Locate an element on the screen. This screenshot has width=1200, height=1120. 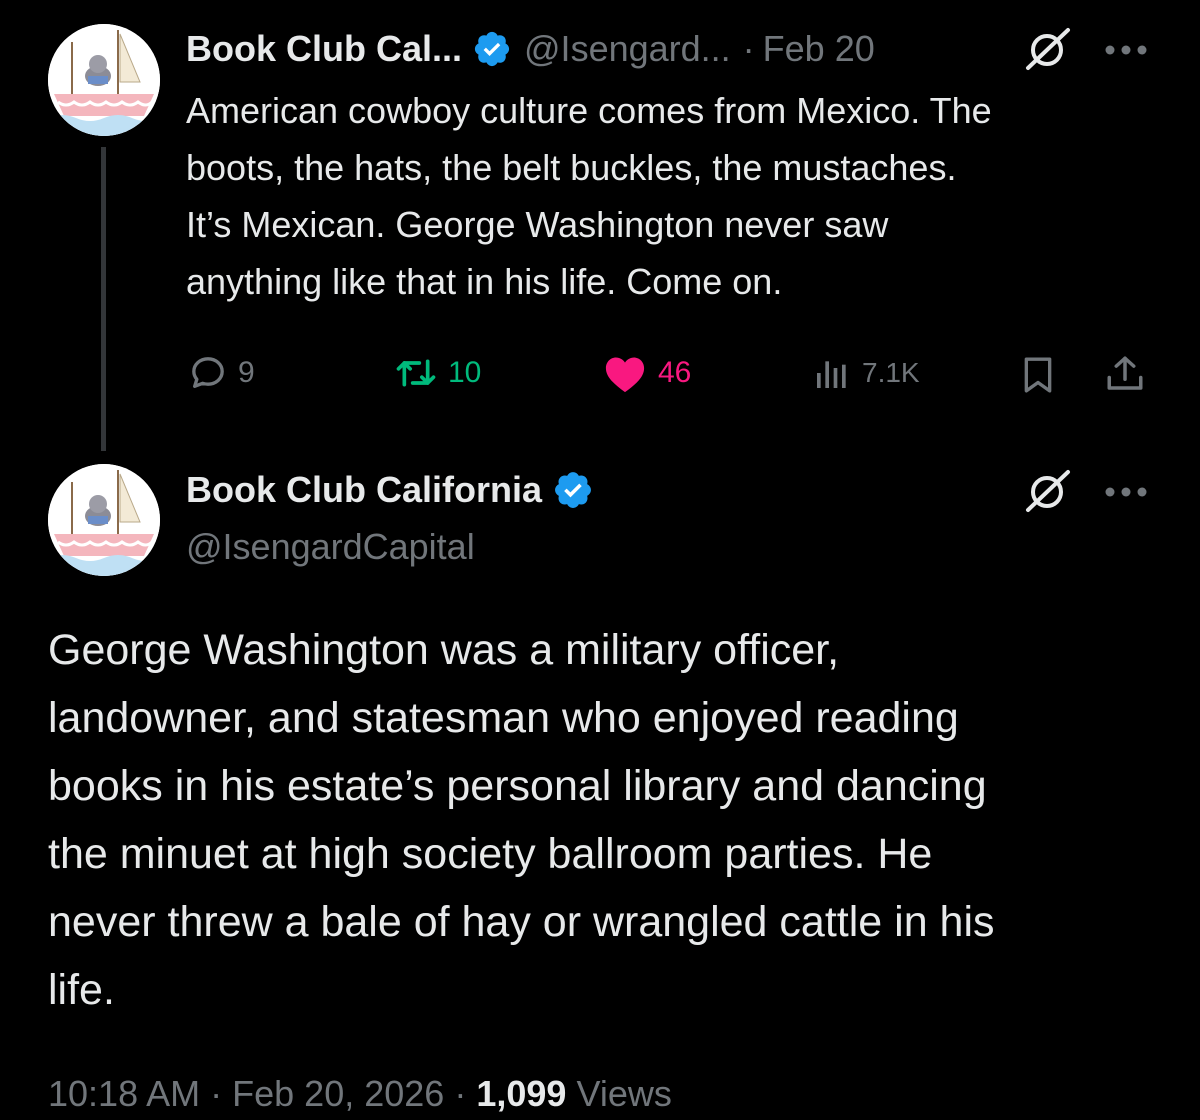
main-tweet-name-row: Book Club California is located at coordinates (390, 490).